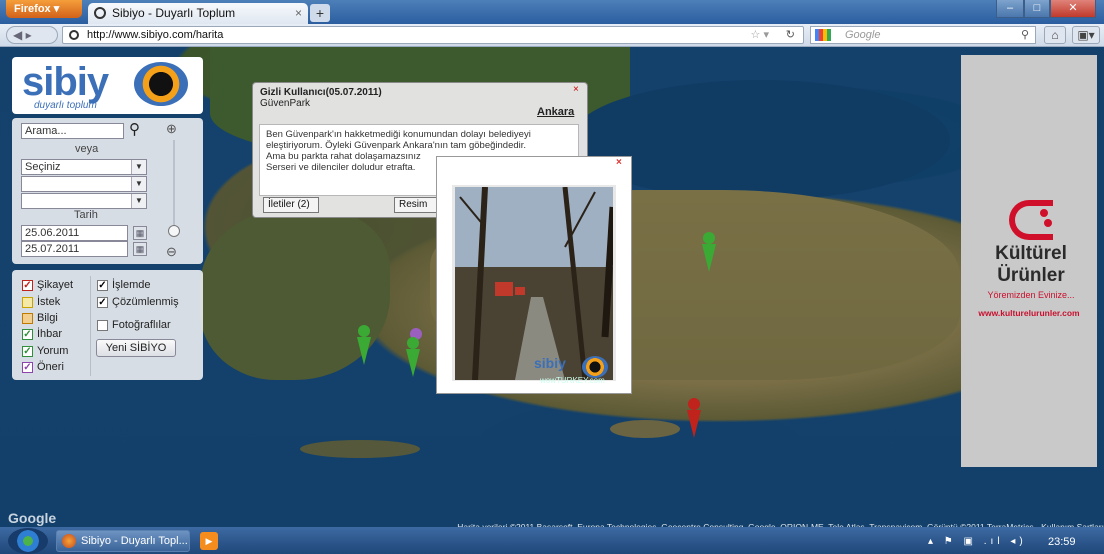  What do you see at coordinates (87, 149) in the screenshot?
I see `or-label: veya` at bounding box center [87, 149].